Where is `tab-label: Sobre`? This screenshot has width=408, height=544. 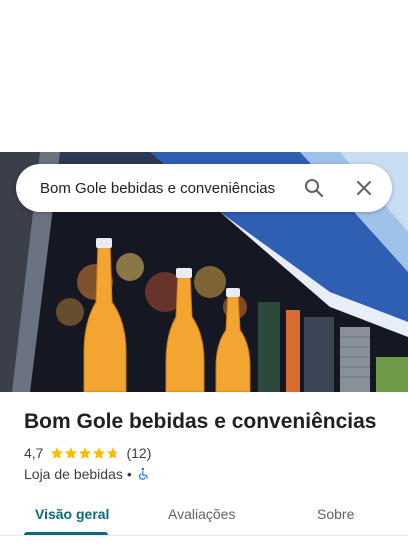
tab-label: Sobre is located at coordinates (336, 514).